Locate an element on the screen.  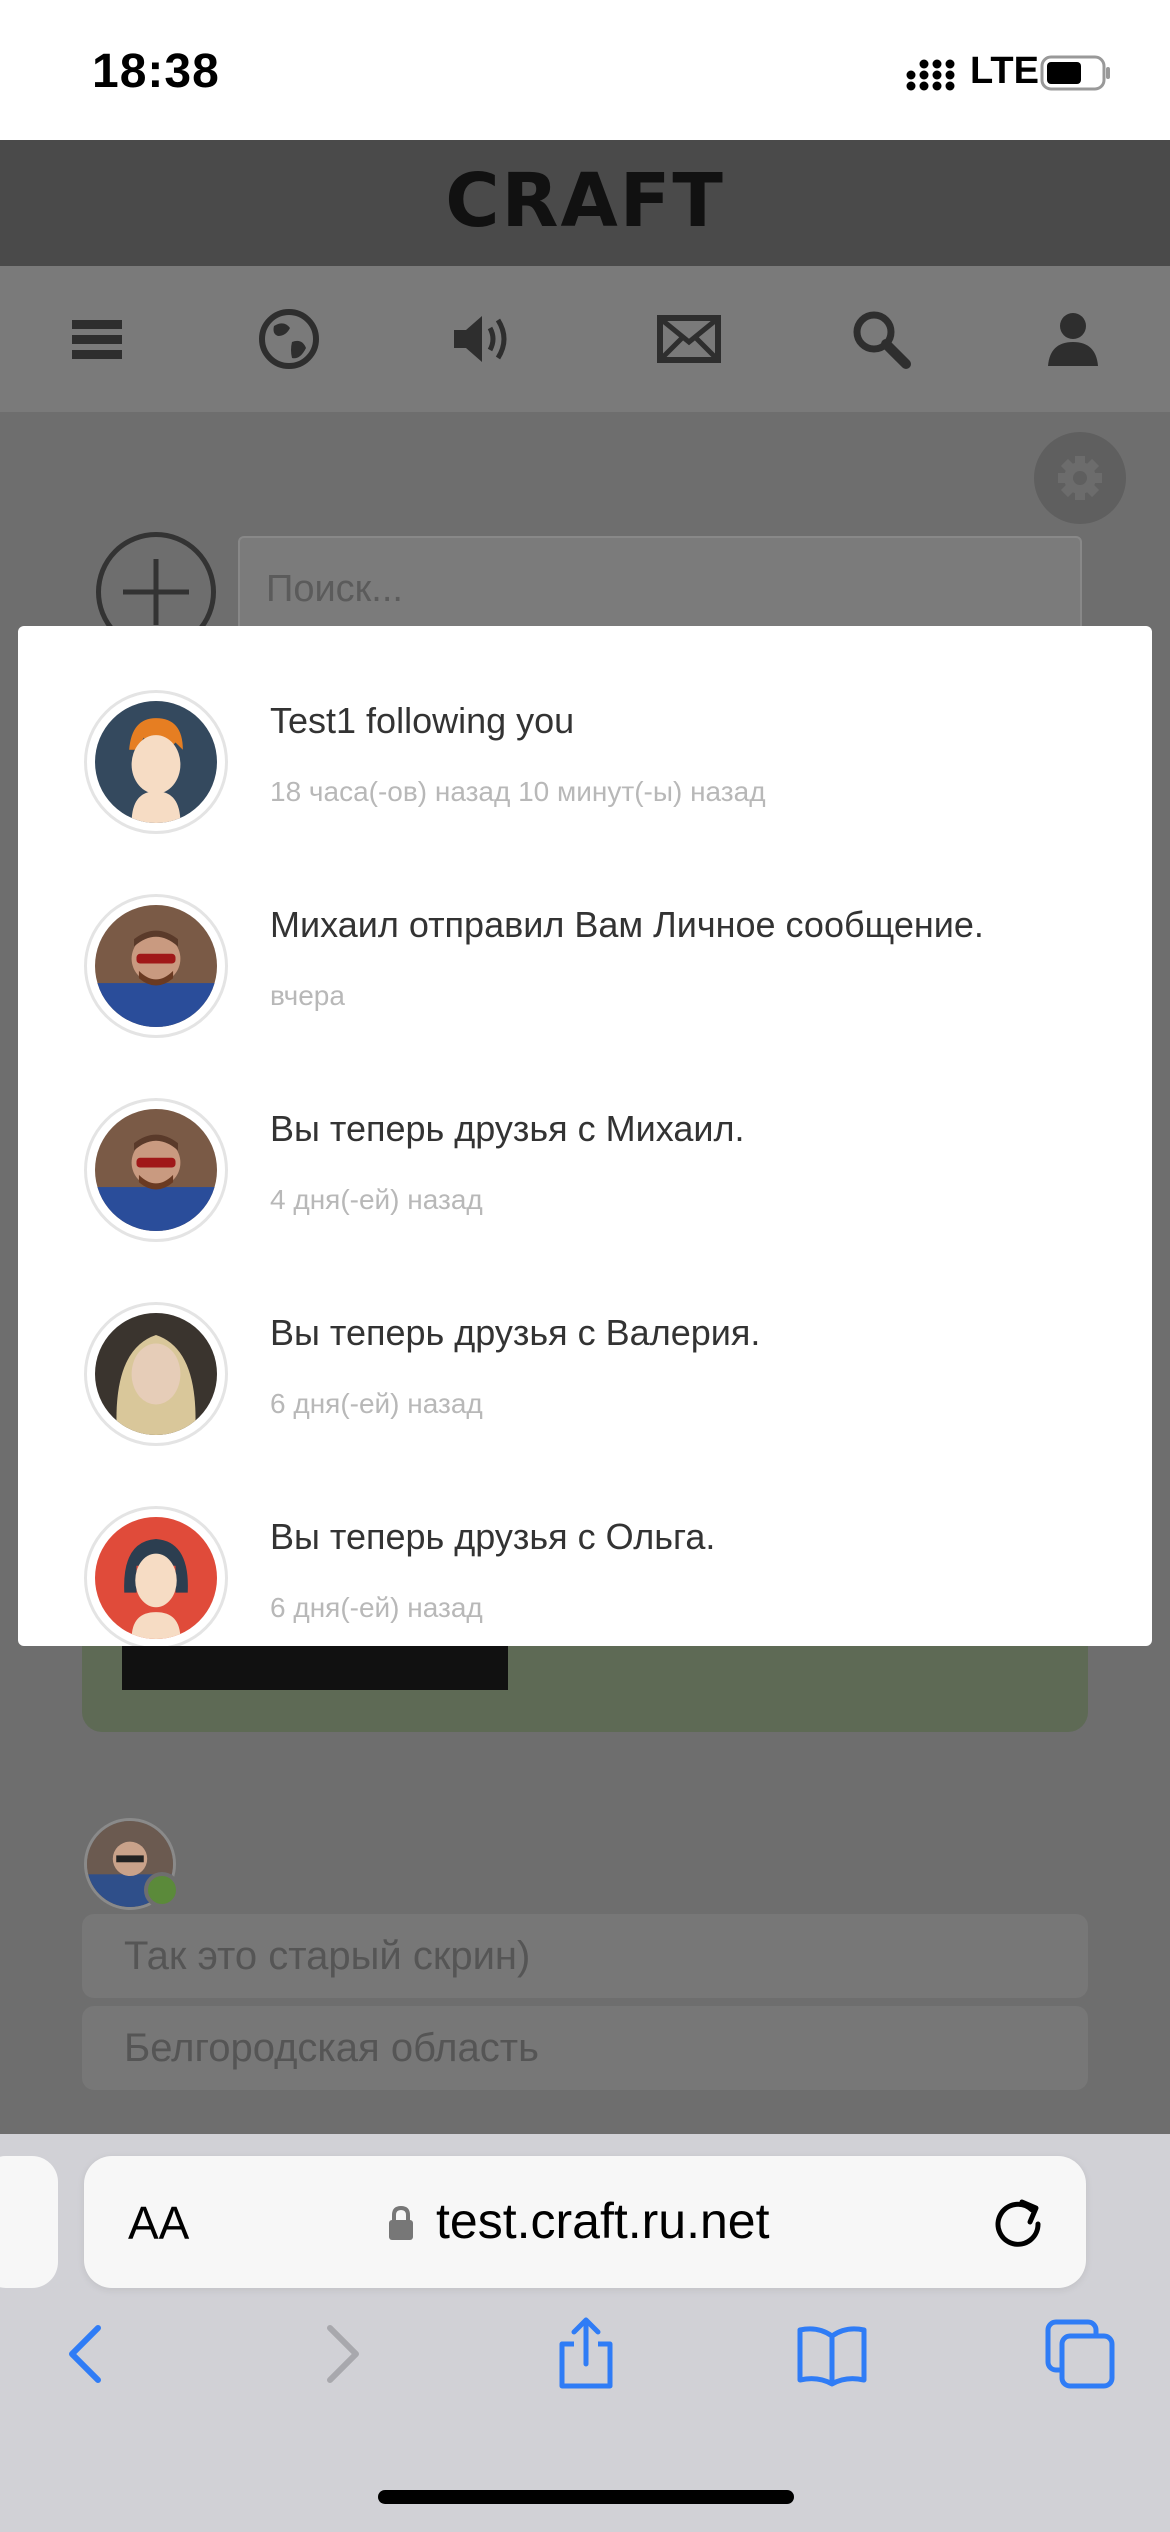
battery-icon is located at coordinates (1075, 73).